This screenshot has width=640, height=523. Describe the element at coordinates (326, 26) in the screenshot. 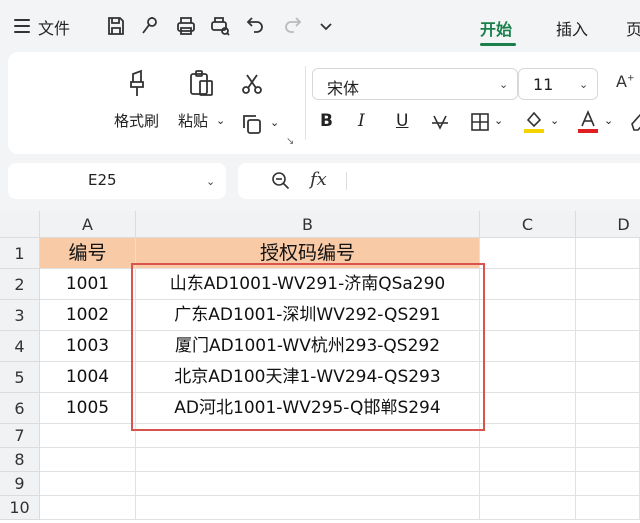

I see `more-chevron-icon` at that location.